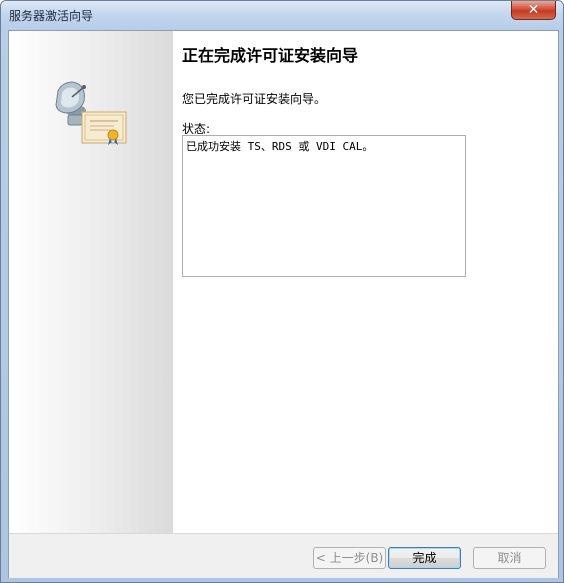 This screenshot has height=583, width=564. Describe the element at coordinates (51, 16) in the screenshot. I see `window-title: 服务器激活向导` at that location.